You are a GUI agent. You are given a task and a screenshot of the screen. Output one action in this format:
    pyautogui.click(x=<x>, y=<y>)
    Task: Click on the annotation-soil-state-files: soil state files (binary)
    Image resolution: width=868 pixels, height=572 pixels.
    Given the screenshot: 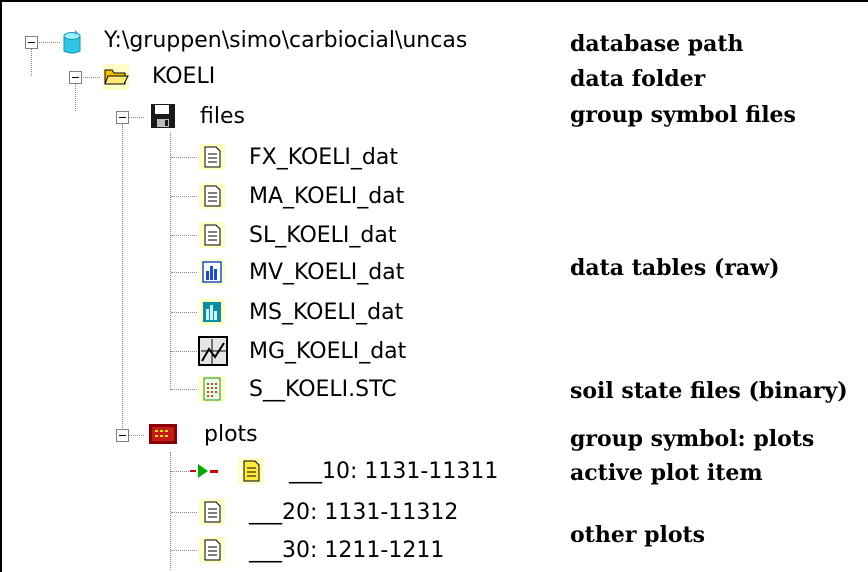 What is the action you would take?
    pyautogui.click(x=709, y=391)
    